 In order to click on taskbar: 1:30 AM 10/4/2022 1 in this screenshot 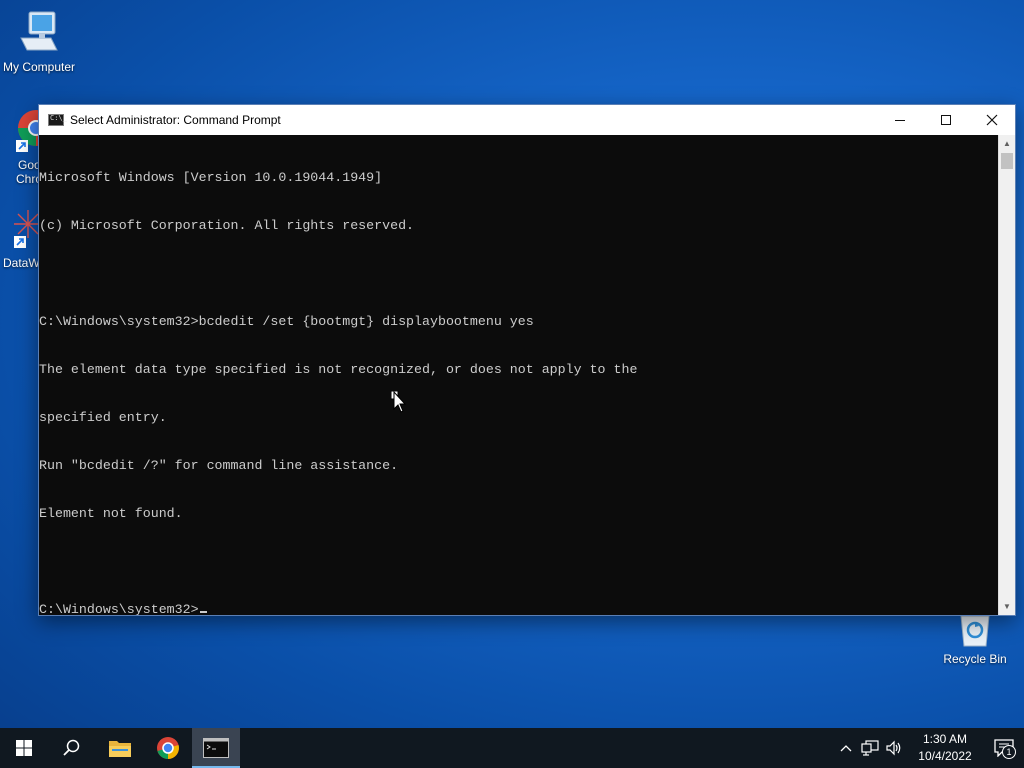, I will do `click(512, 748)`.